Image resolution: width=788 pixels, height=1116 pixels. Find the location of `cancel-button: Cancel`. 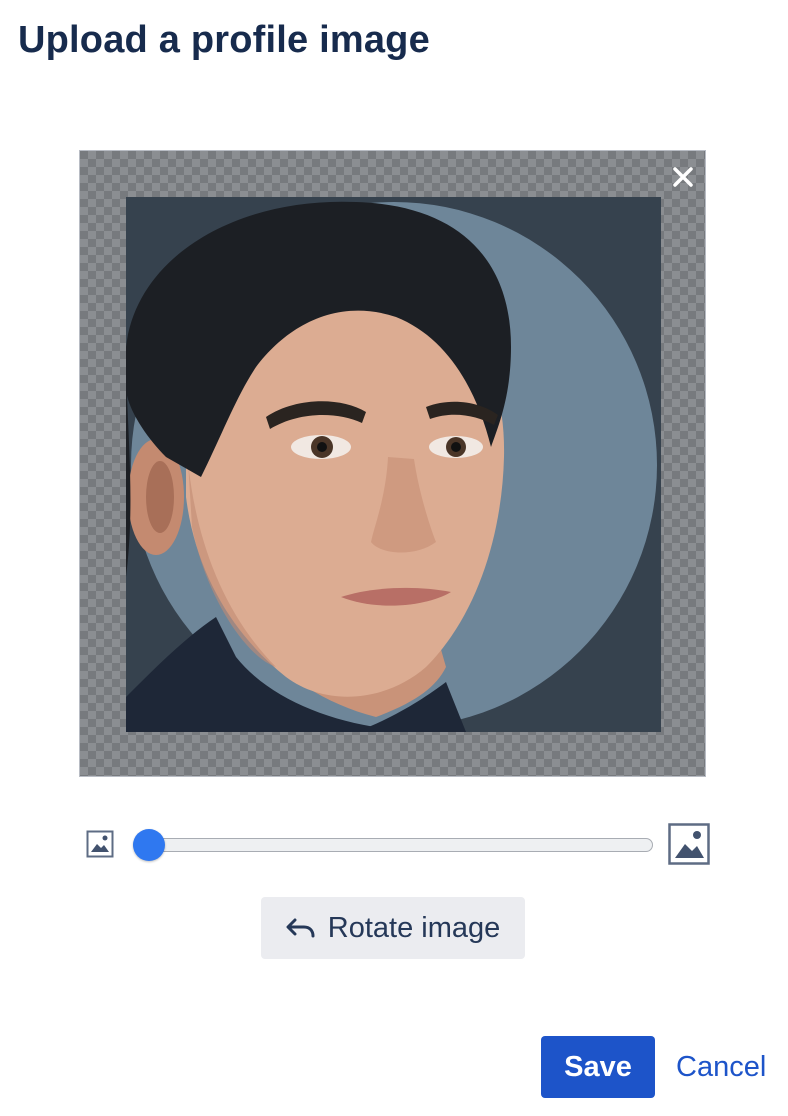

cancel-button: Cancel is located at coordinates (724, 1067).